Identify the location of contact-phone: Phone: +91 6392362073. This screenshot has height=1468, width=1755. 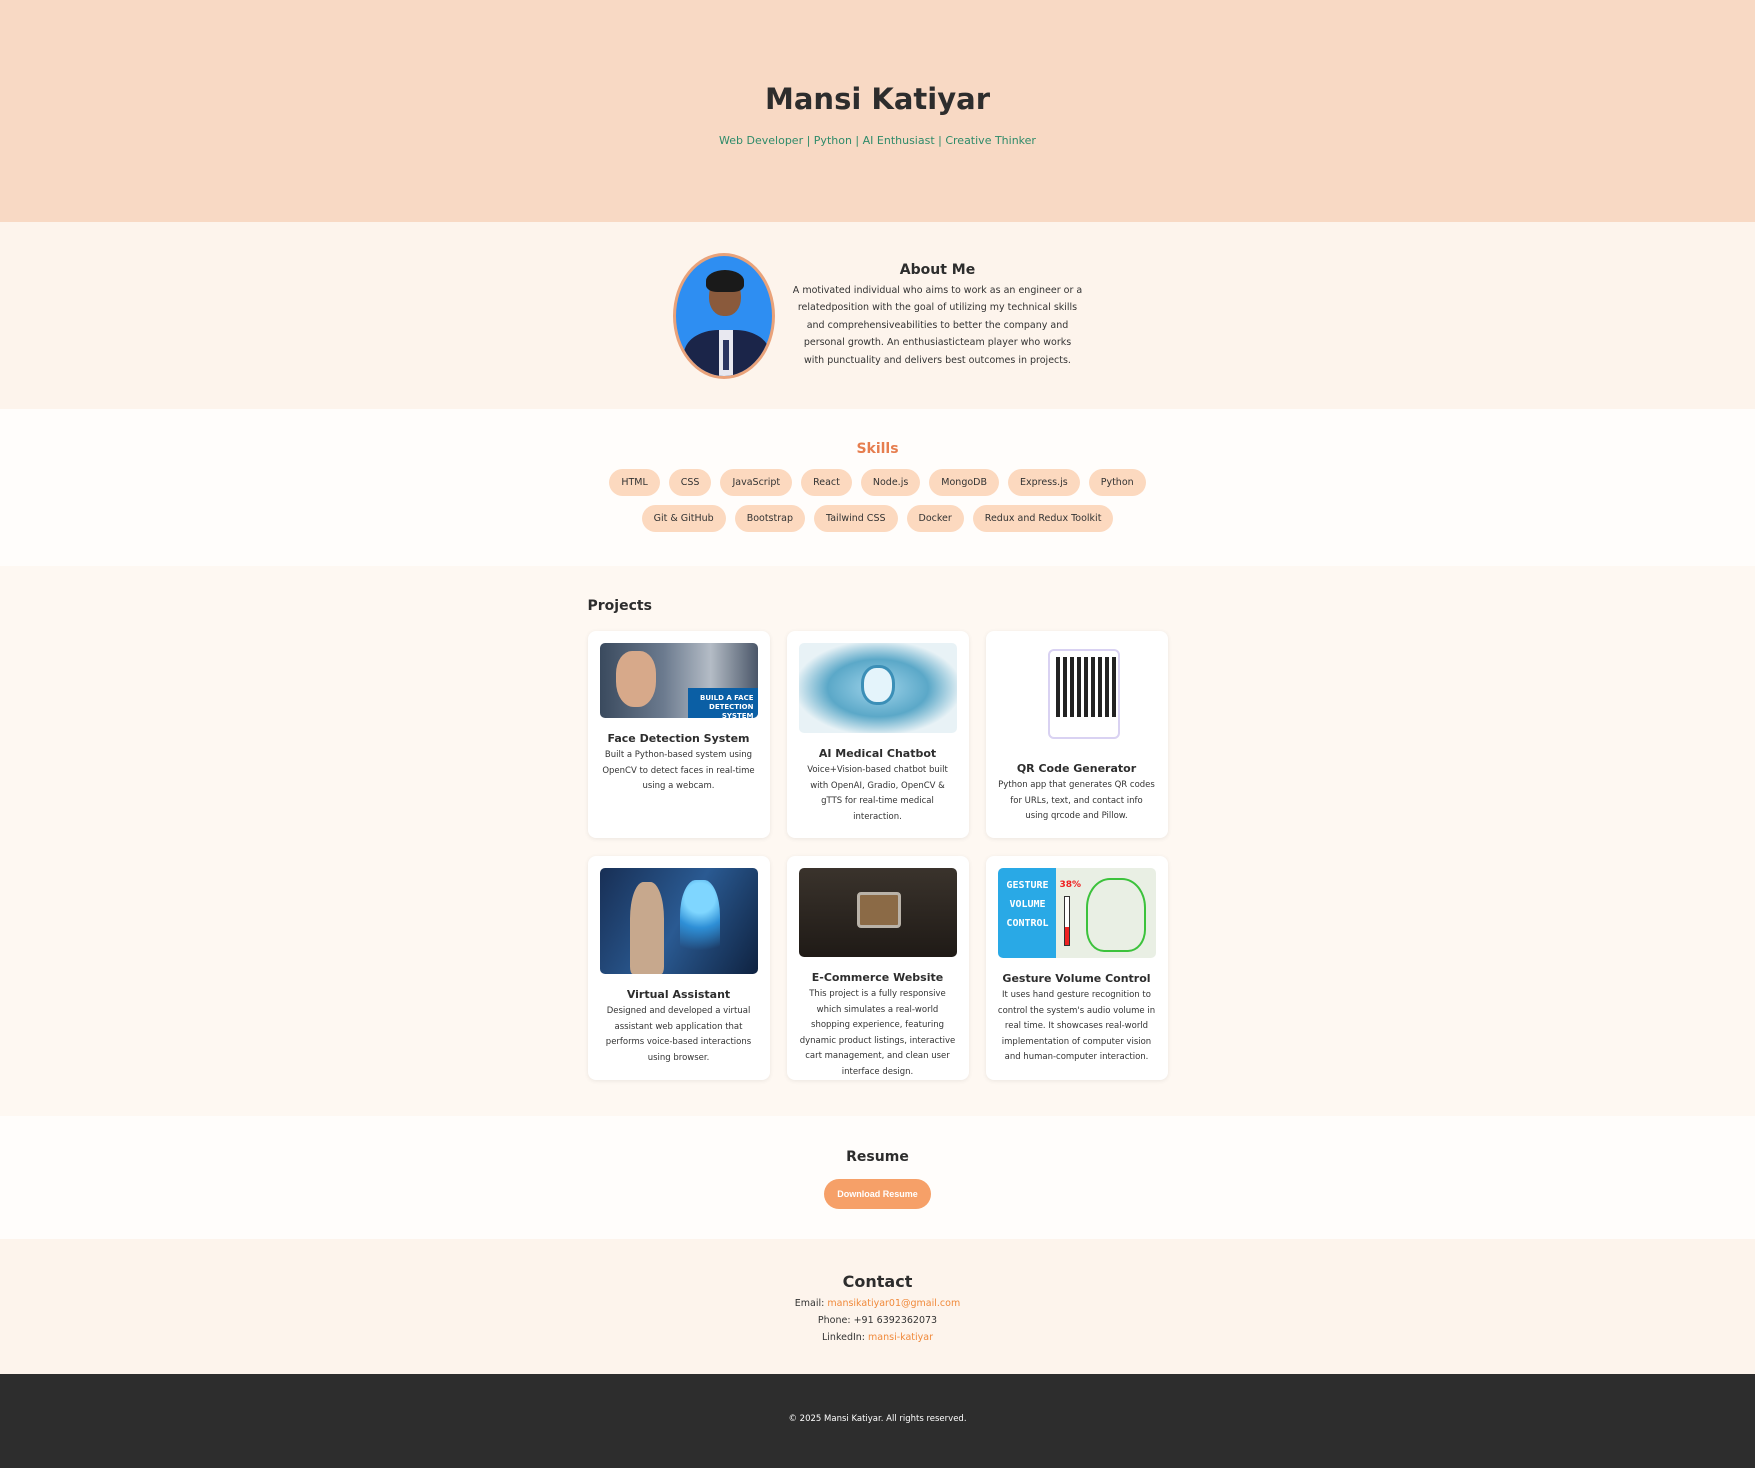
(877, 1320).